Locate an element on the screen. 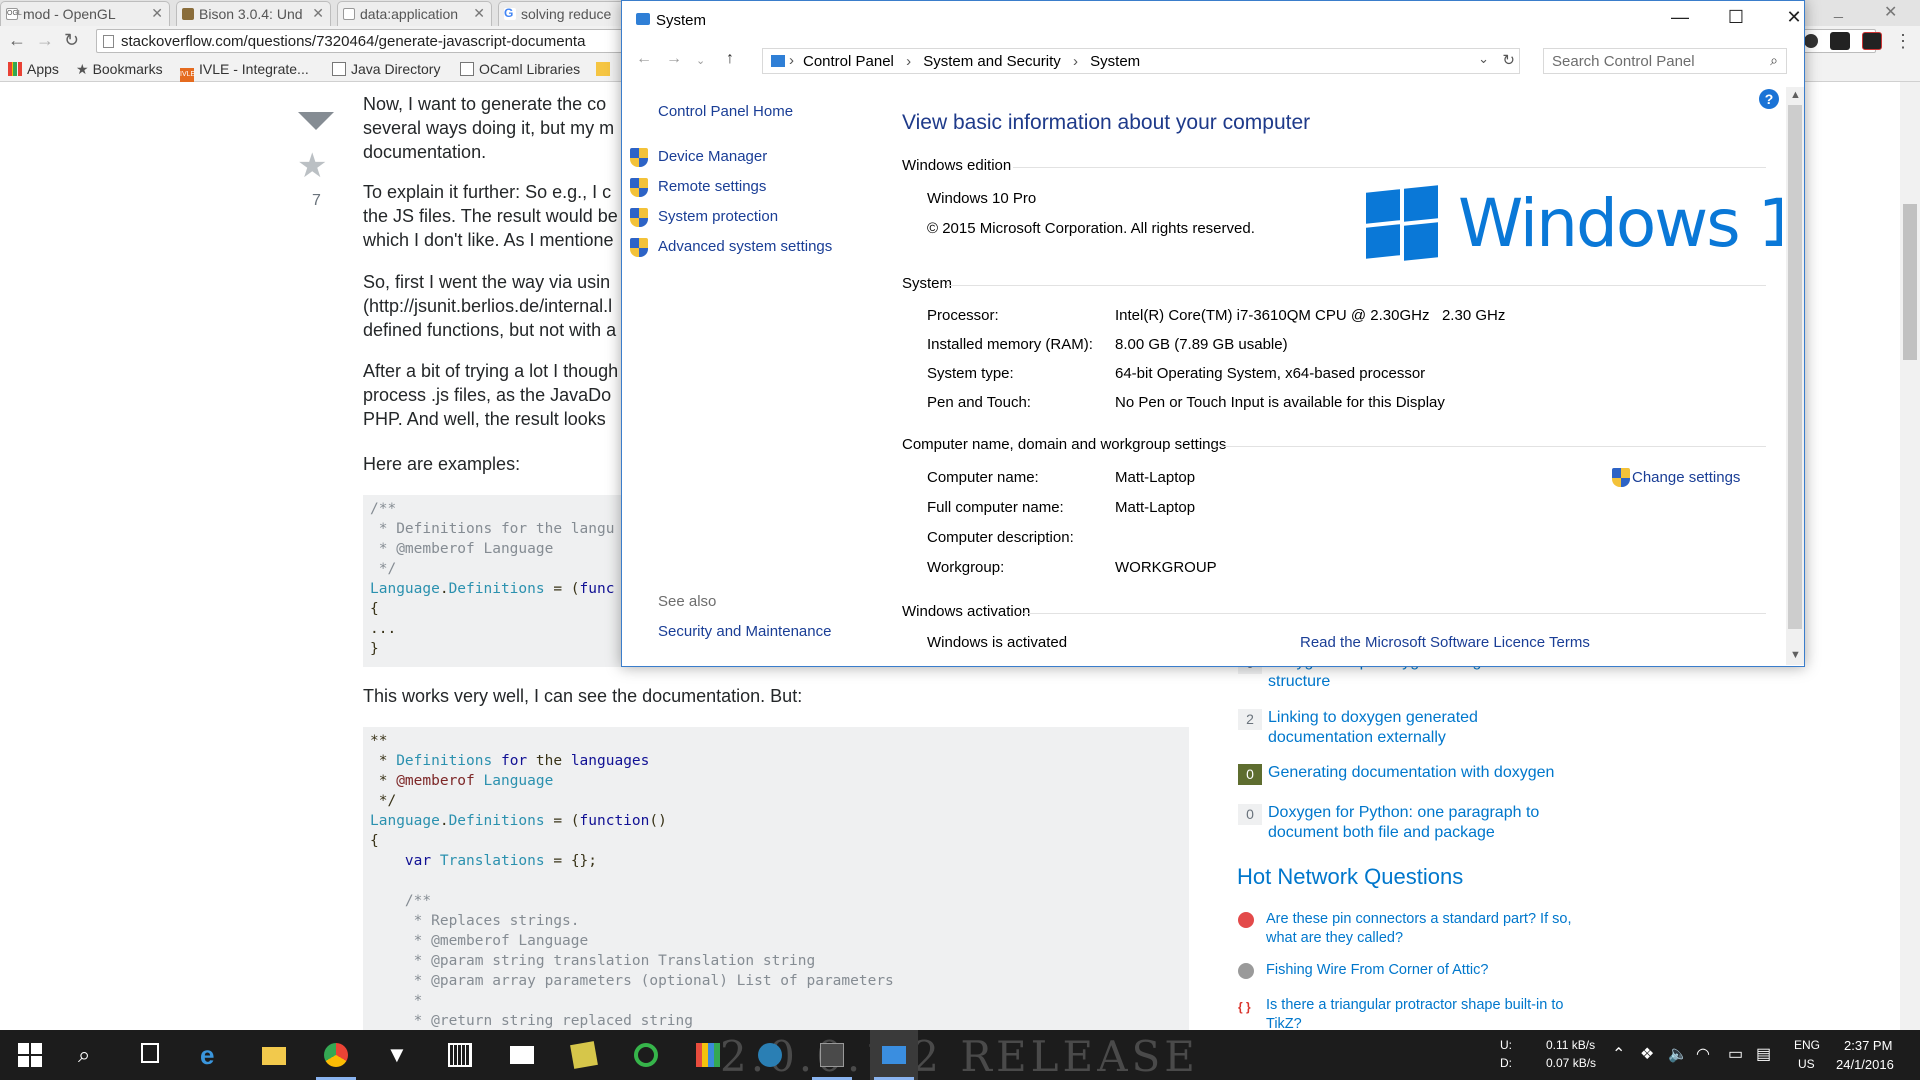  store-icon is located at coordinates (708, 1055).